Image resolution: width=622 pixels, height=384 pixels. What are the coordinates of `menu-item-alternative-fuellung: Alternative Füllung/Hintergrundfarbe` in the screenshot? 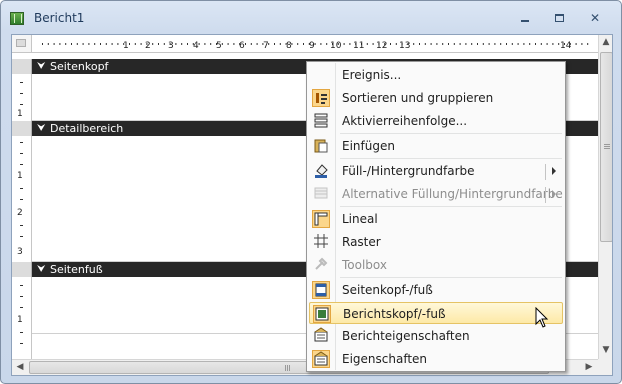 It's located at (436, 194).